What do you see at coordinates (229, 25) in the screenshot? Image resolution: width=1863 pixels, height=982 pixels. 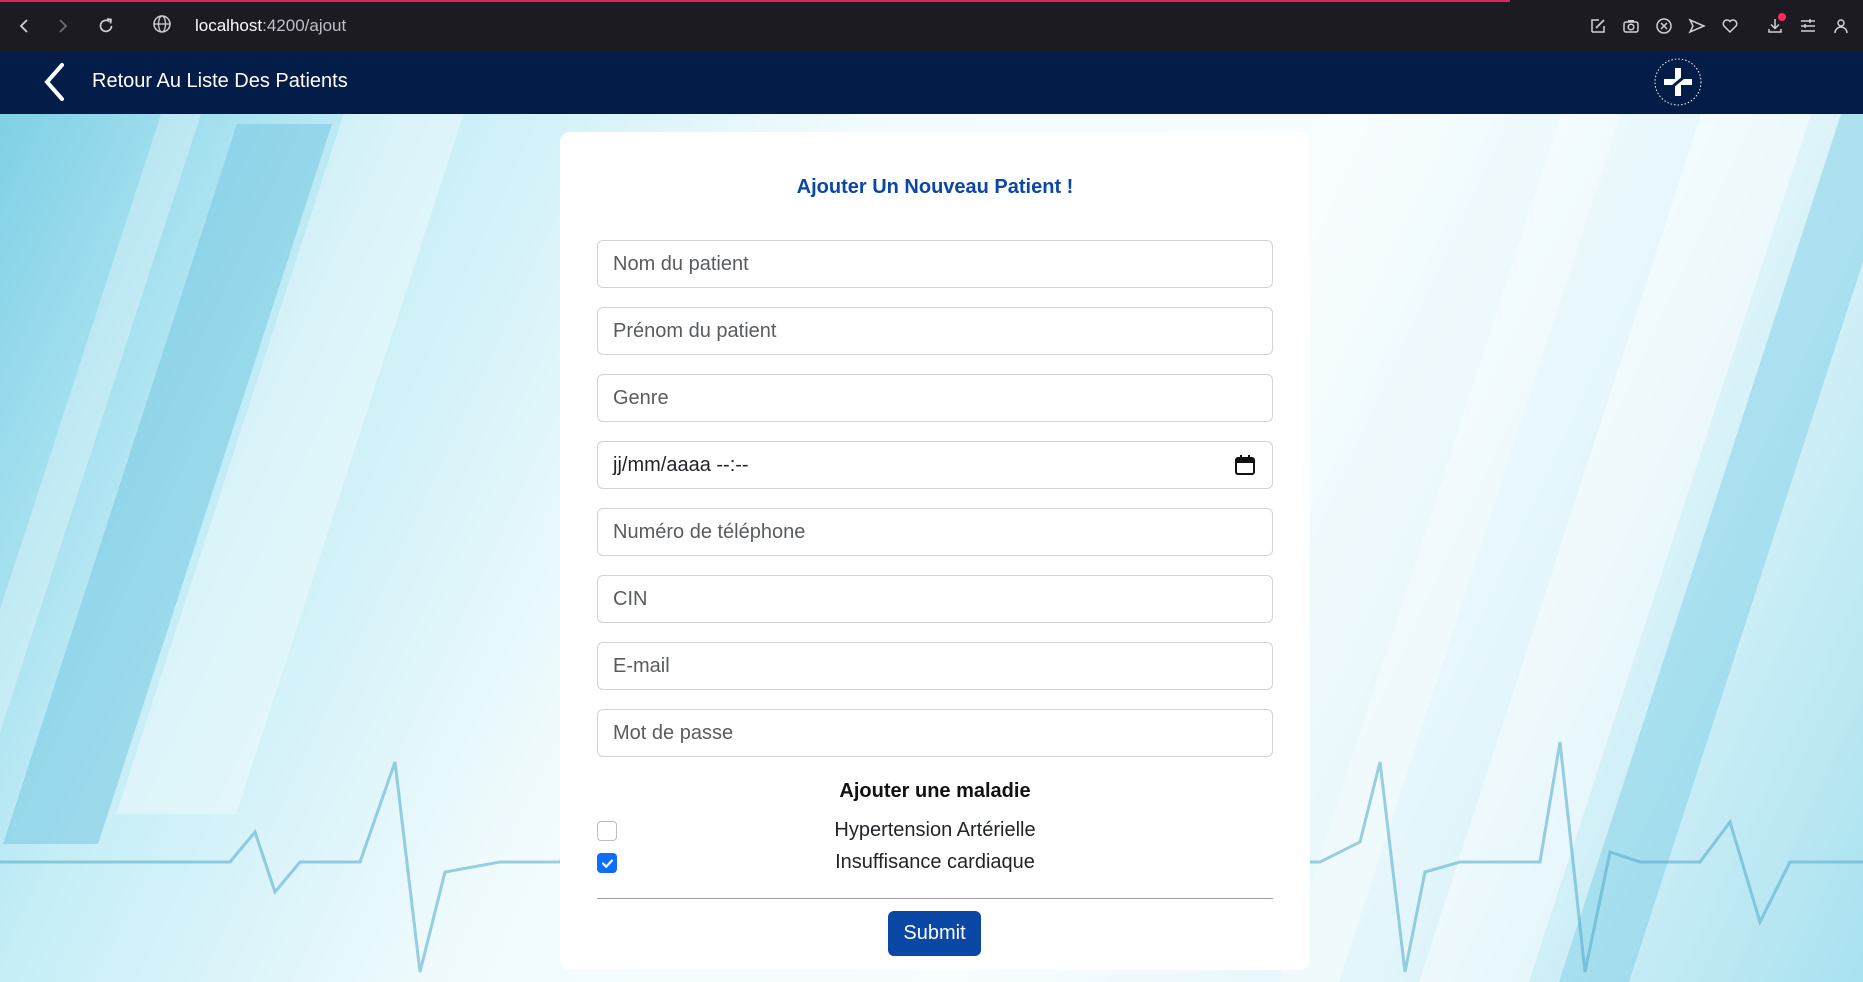 I see `url-host: localhost` at bounding box center [229, 25].